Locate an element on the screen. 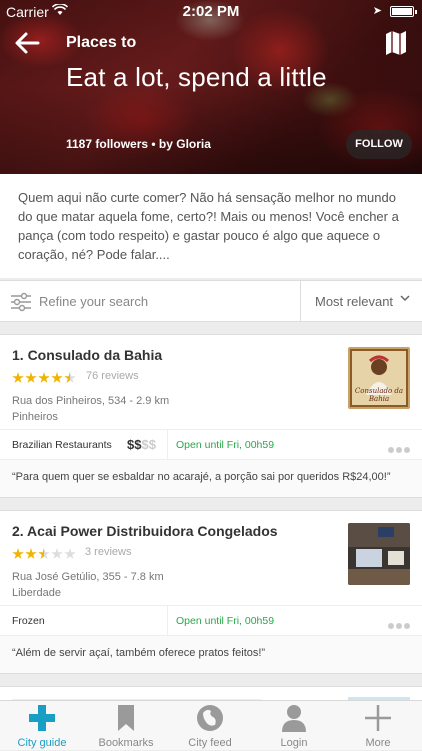 The height and width of the screenshot is (751, 422). tab-label: Bookmarks is located at coordinates (126, 743).